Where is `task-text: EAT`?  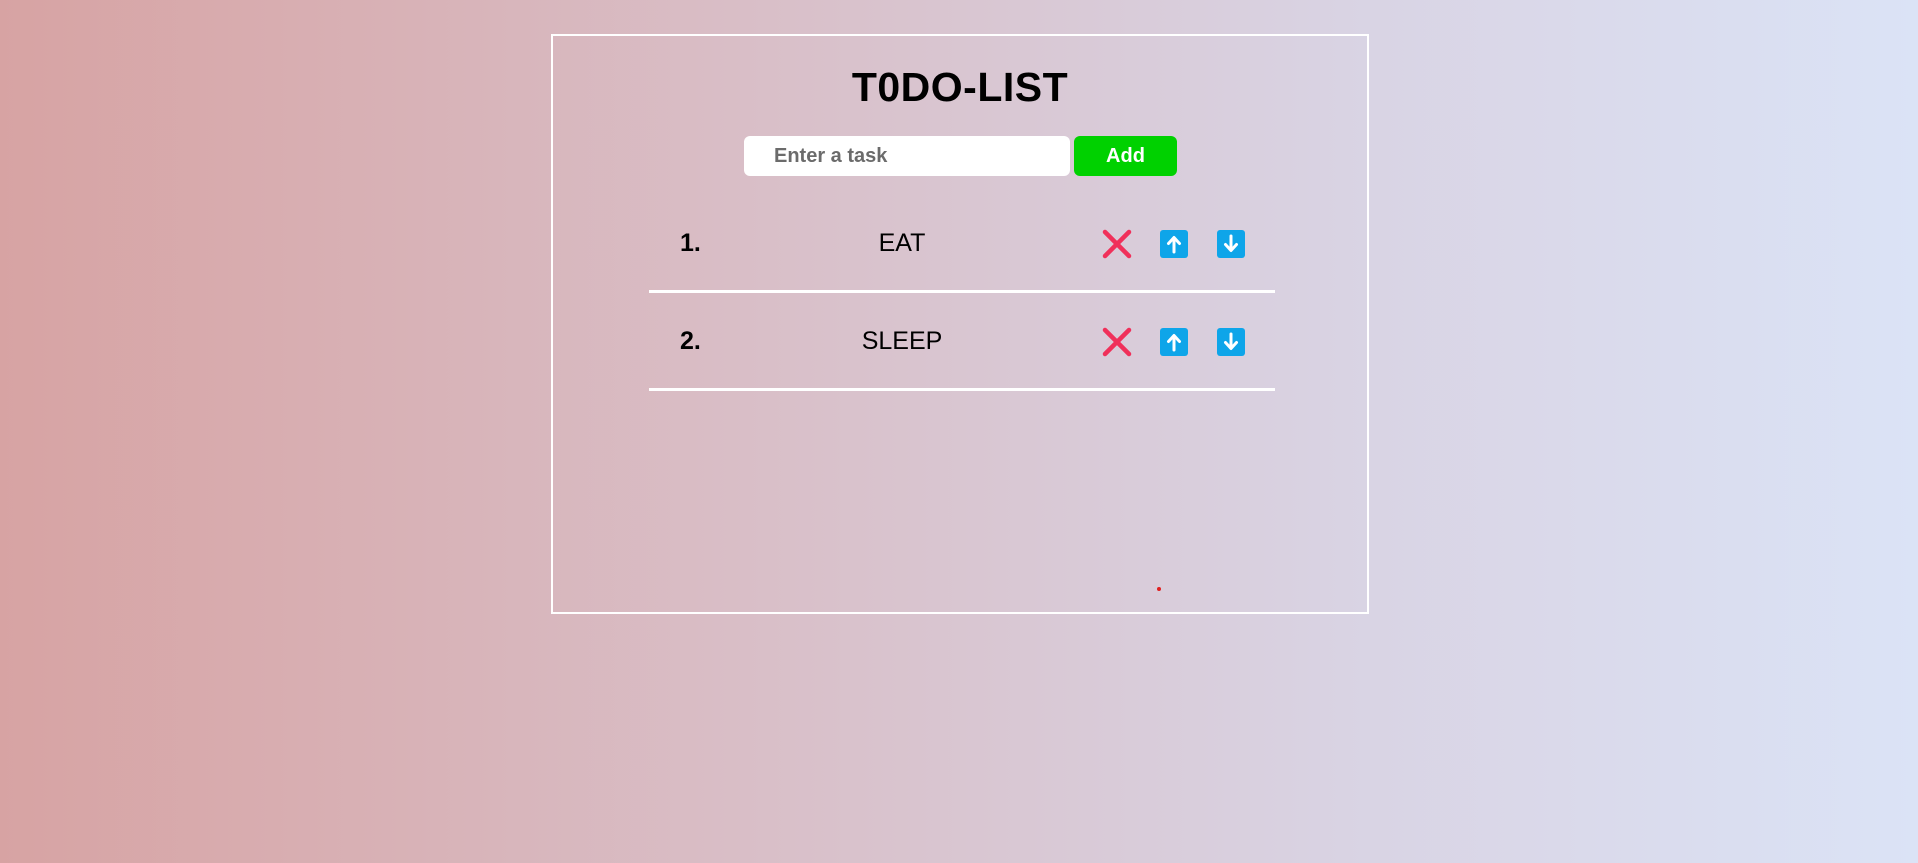 task-text: EAT is located at coordinates (902, 243).